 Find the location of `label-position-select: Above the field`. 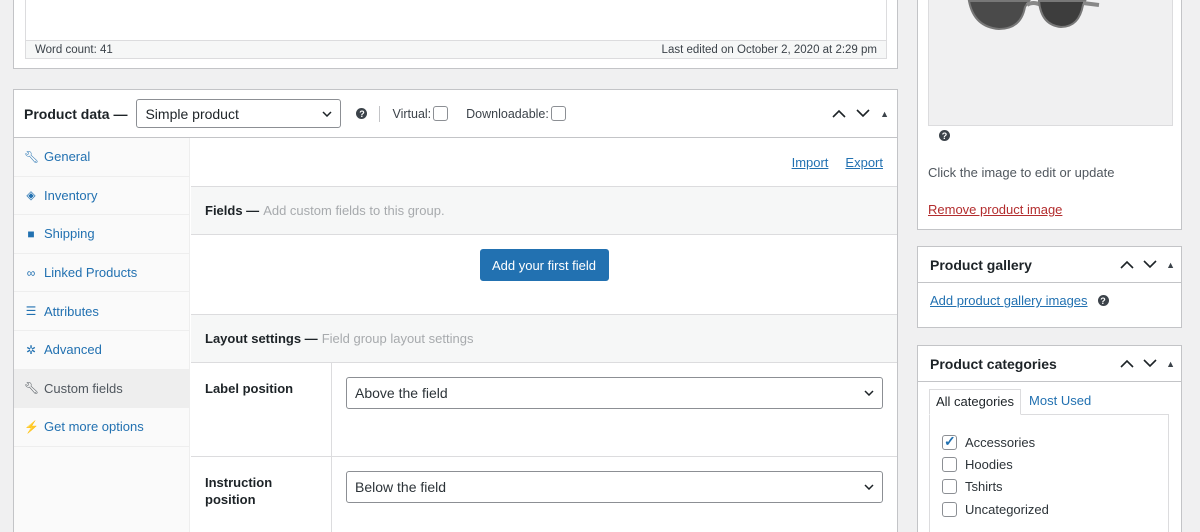

label-position-select: Above the field is located at coordinates (614, 393).